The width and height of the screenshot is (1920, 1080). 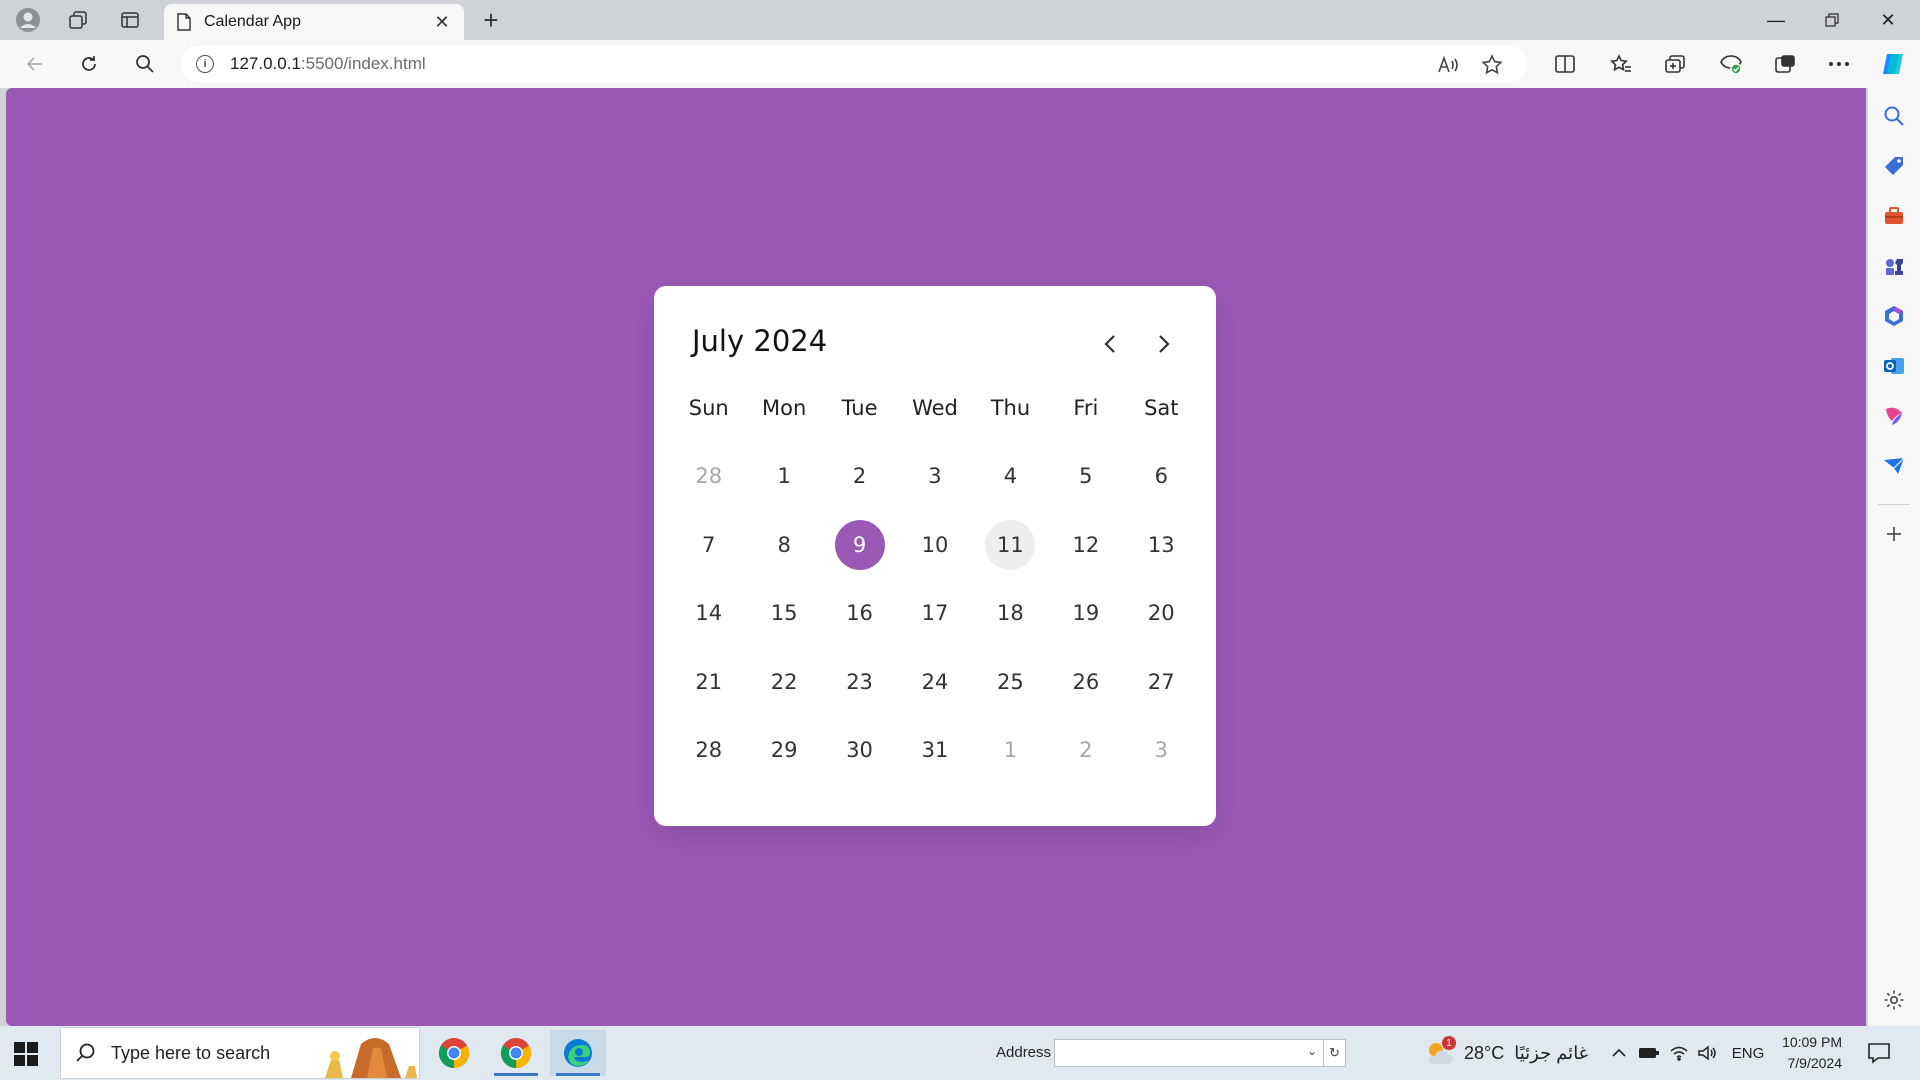 I want to click on favorites-icon, so click(x=1621, y=64).